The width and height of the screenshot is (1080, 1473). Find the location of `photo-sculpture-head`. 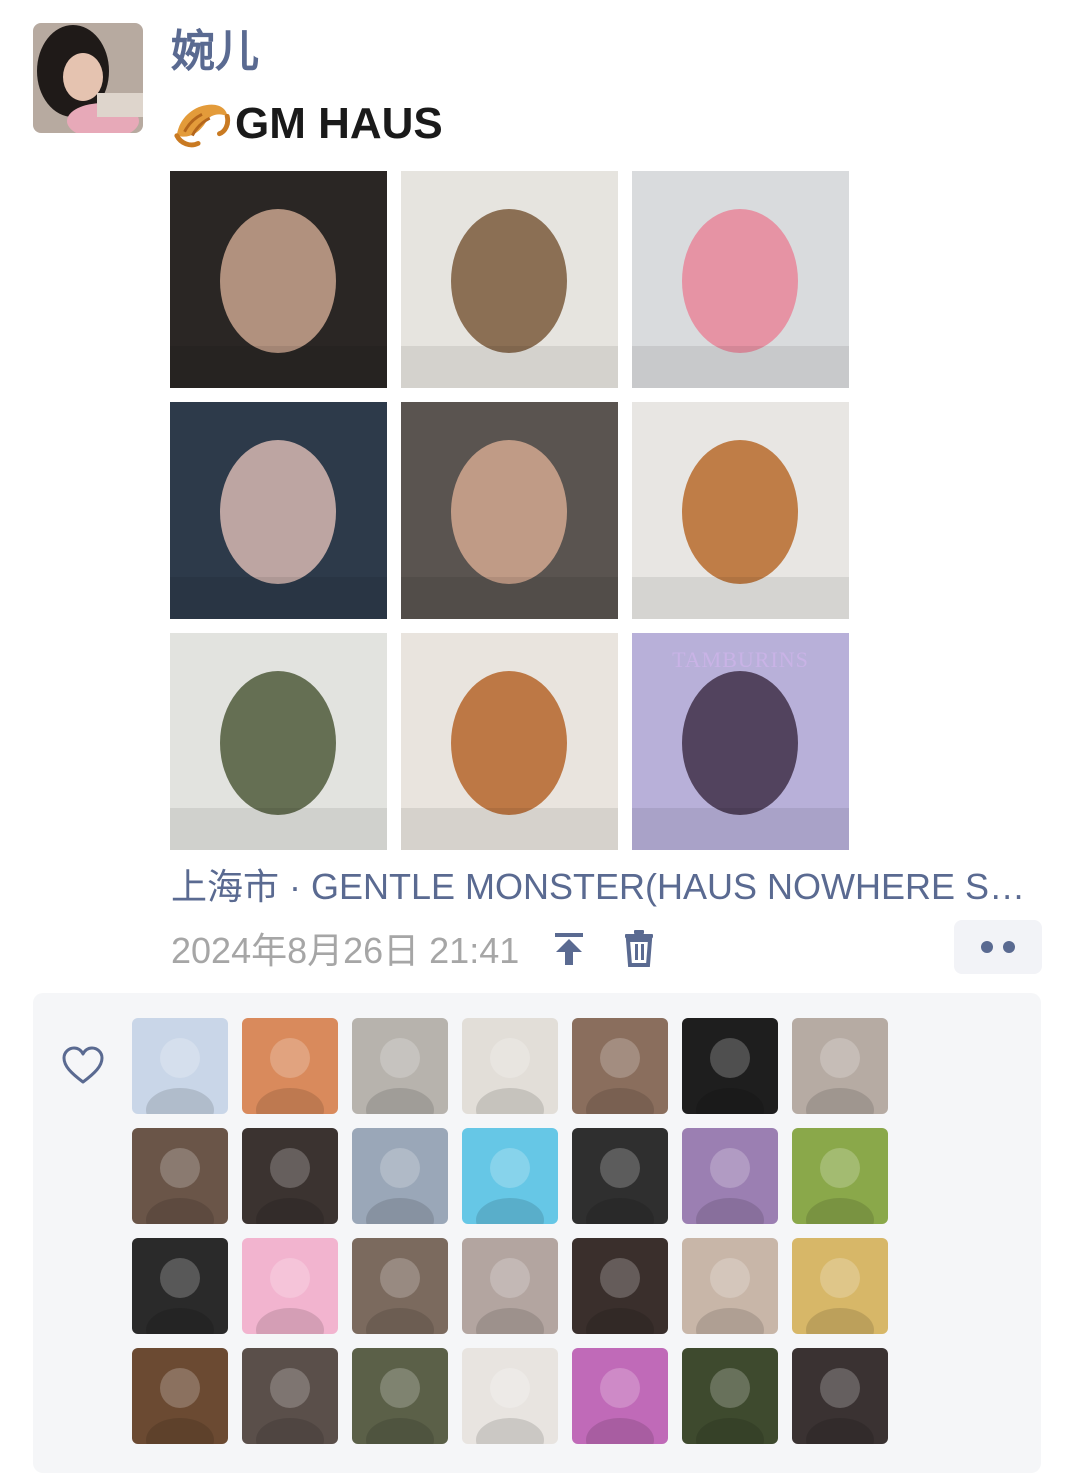

photo-sculpture-head is located at coordinates (278, 279).